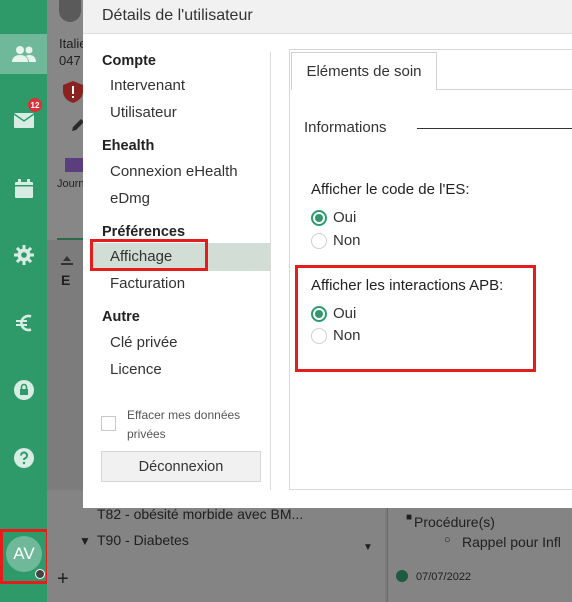 The height and width of the screenshot is (602, 572). What do you see at coordinates (345, 127) in the screenshot?
I see `section-title-informations: Informations` at bounding box center [345, 127].